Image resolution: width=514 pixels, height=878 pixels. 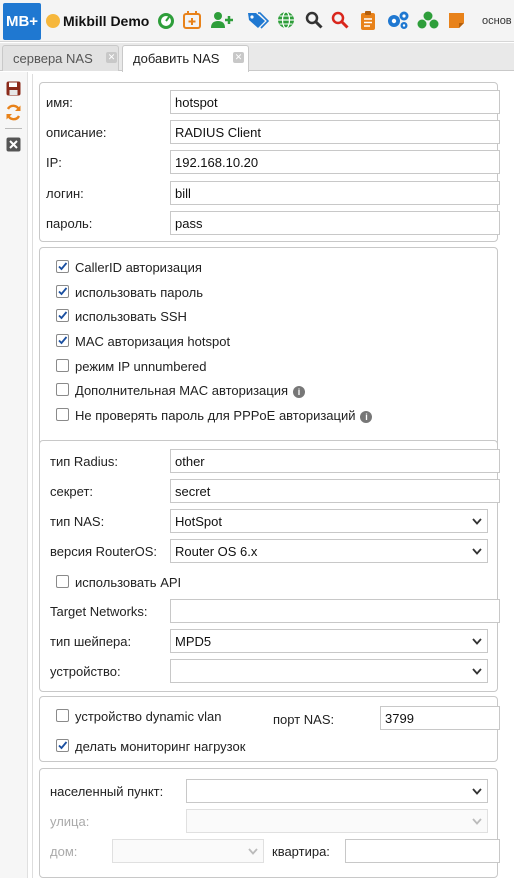 I want to click on ip-row: IP: 192.168.10.20, so click(x=270, y=162).